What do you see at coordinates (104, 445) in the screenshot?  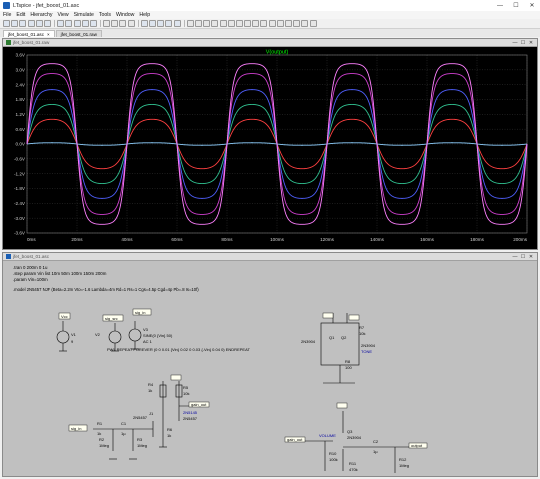 I see `r2-value: 1Meg` at bounding box center [104, 445].